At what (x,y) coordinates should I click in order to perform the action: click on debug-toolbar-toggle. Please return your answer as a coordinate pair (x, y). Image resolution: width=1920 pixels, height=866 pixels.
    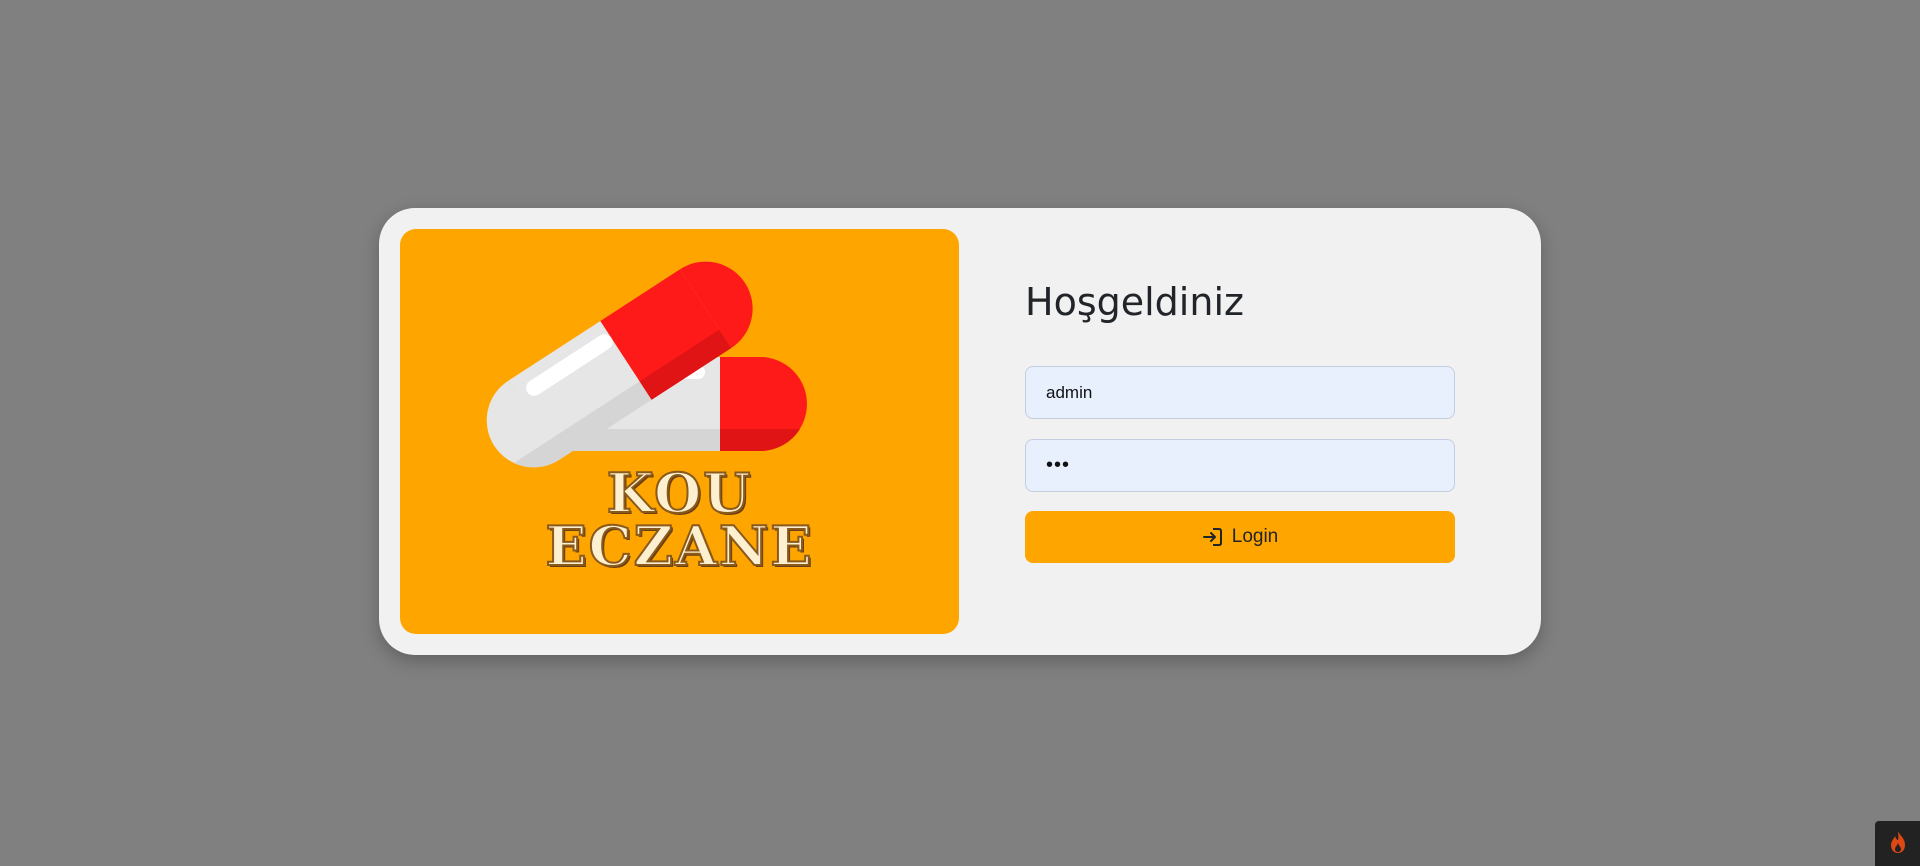
    Looking at the image, I should click on (1897, 843).